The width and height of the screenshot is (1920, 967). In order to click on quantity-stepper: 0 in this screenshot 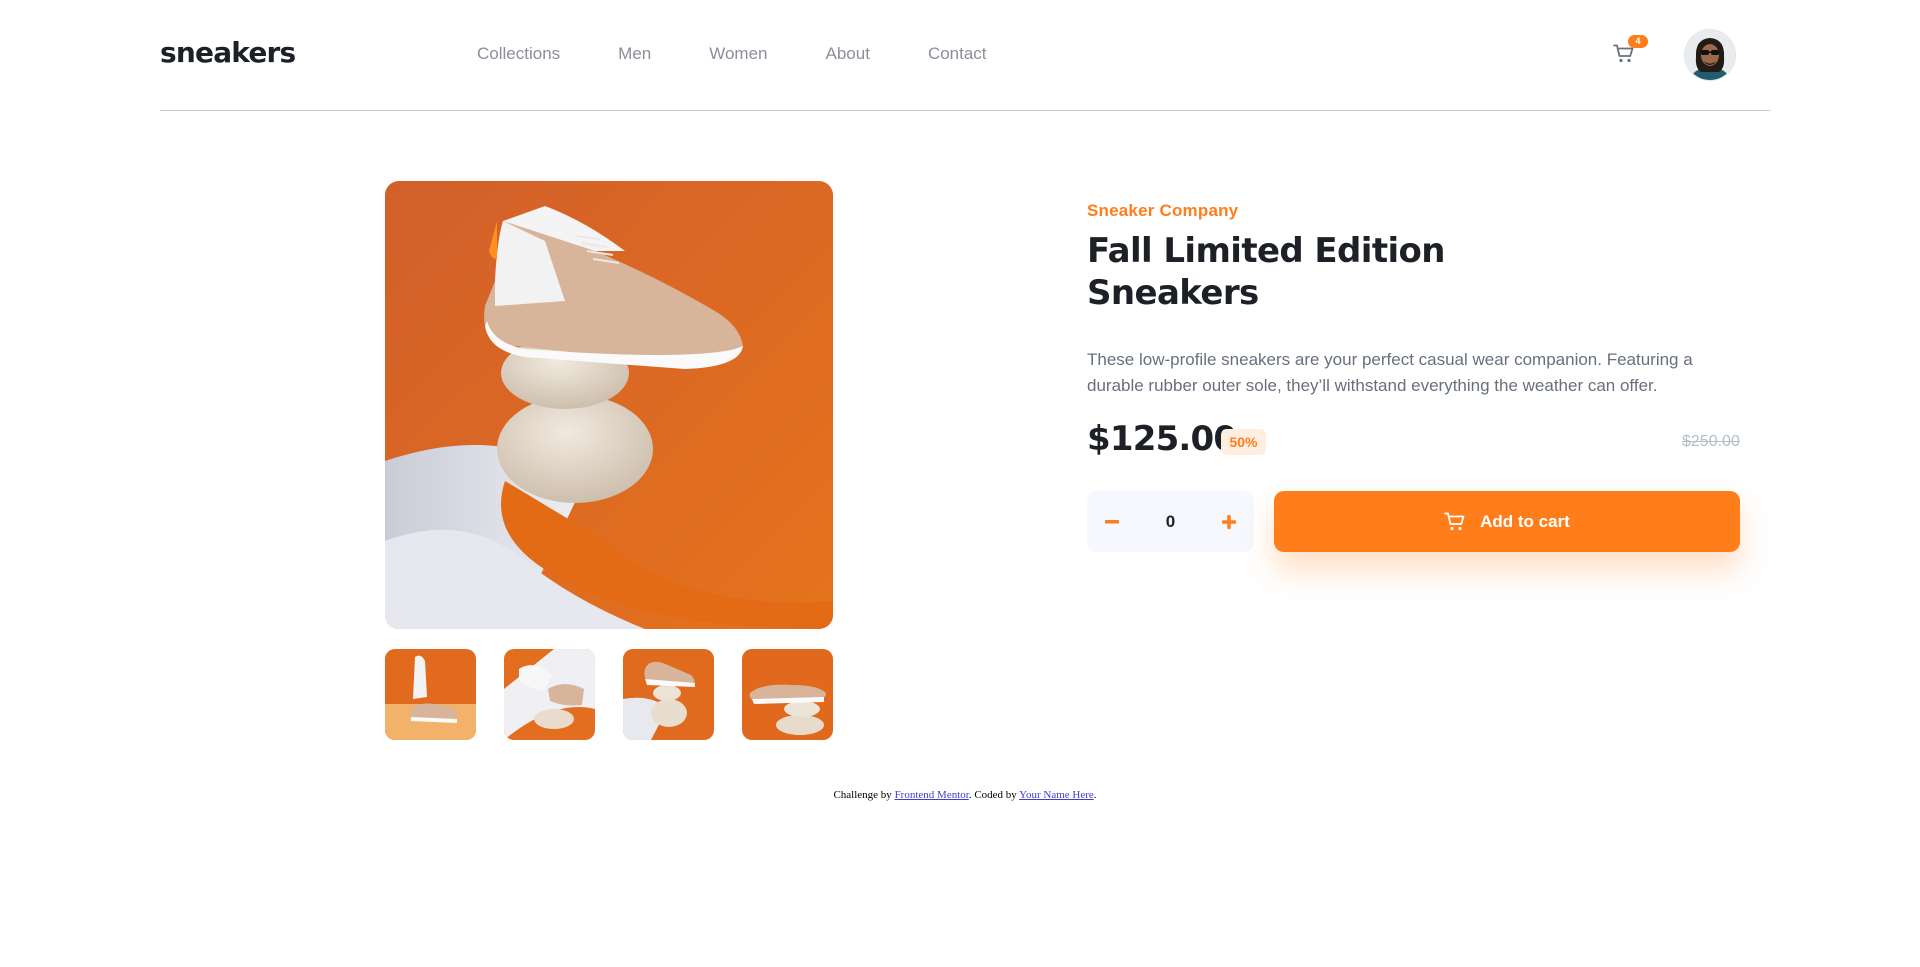, I will do `click(1170, 521)`.